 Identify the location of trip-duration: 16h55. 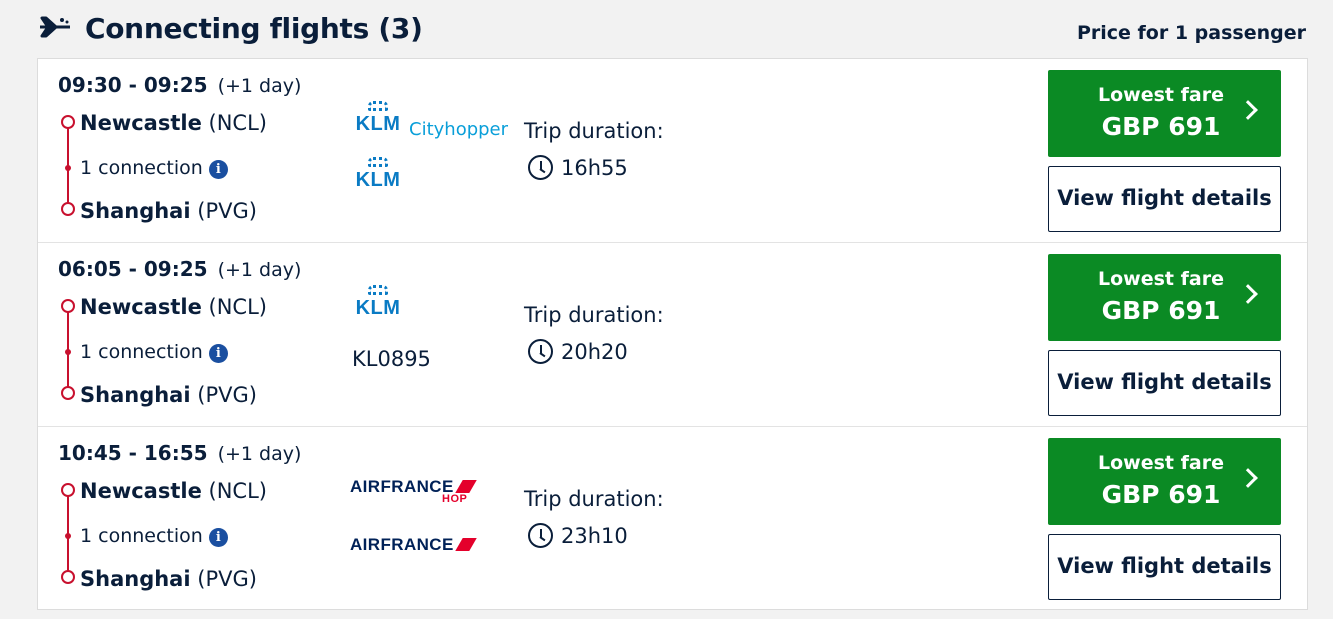
(578, 167).